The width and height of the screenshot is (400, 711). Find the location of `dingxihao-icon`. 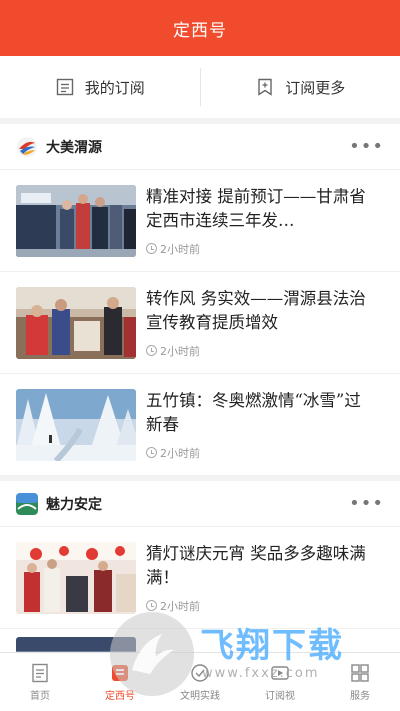

dingxihao-icon is located at coordinates (120, 673).